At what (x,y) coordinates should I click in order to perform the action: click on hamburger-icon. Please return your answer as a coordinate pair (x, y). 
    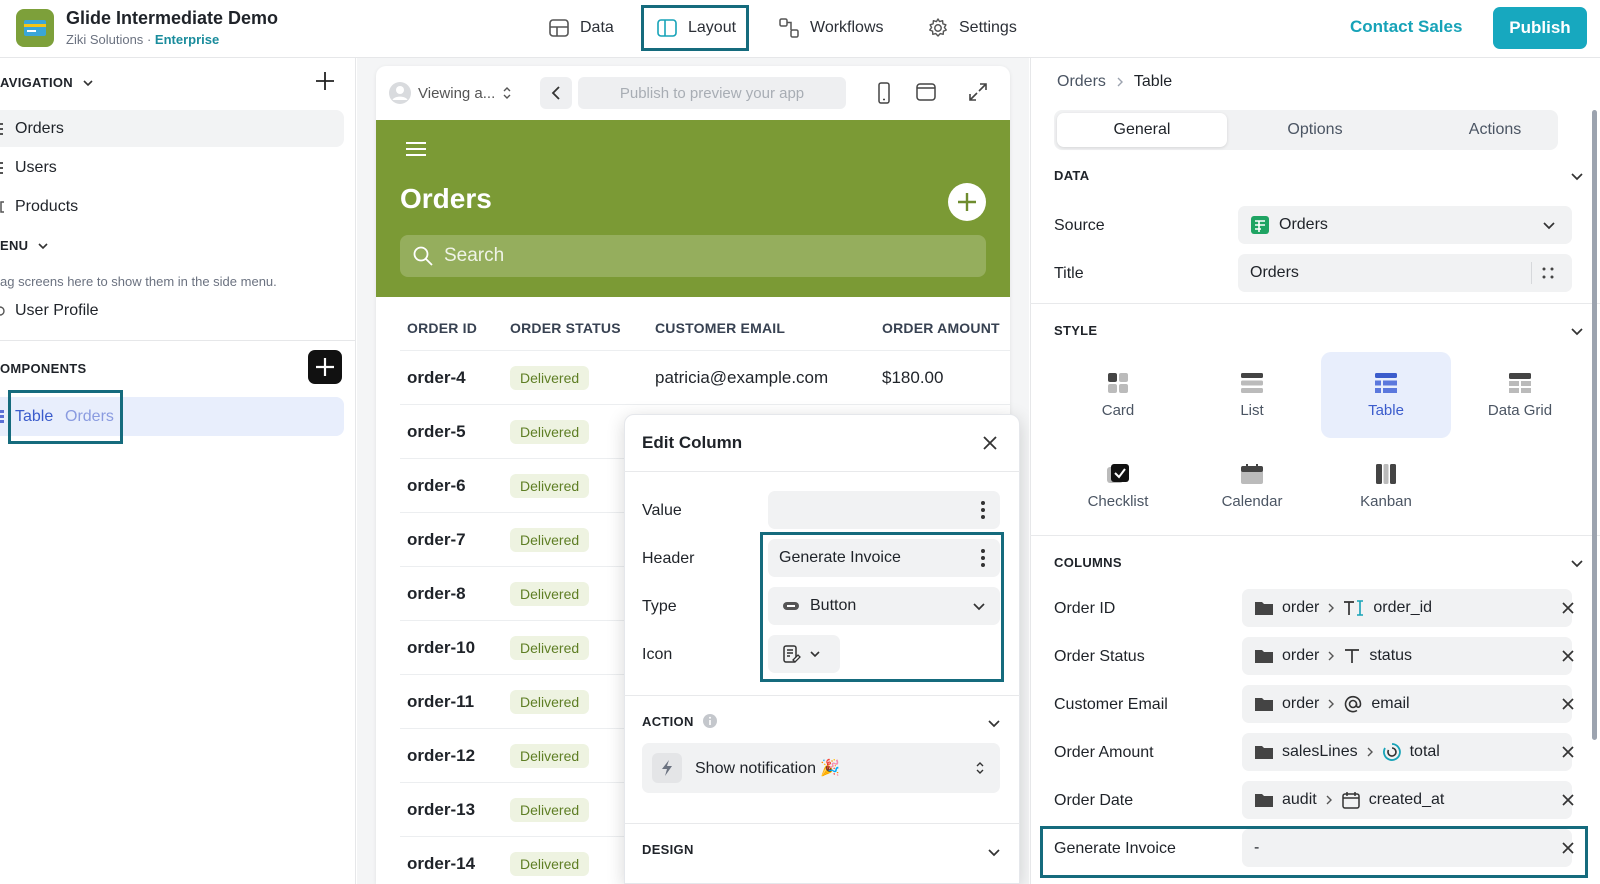
    Looking at the image, I should click on (416, 149).